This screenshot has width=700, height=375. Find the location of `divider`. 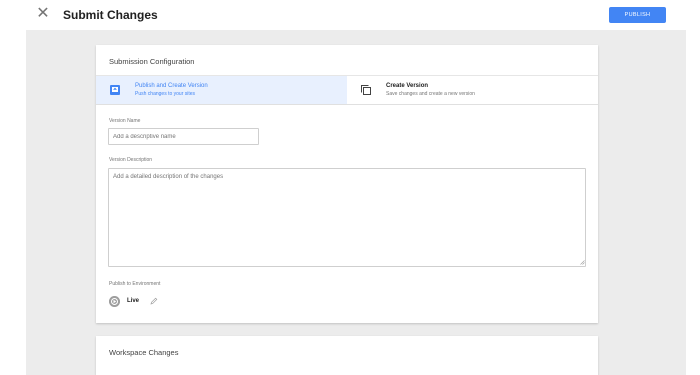

divider is located at coordinates (347, 104).